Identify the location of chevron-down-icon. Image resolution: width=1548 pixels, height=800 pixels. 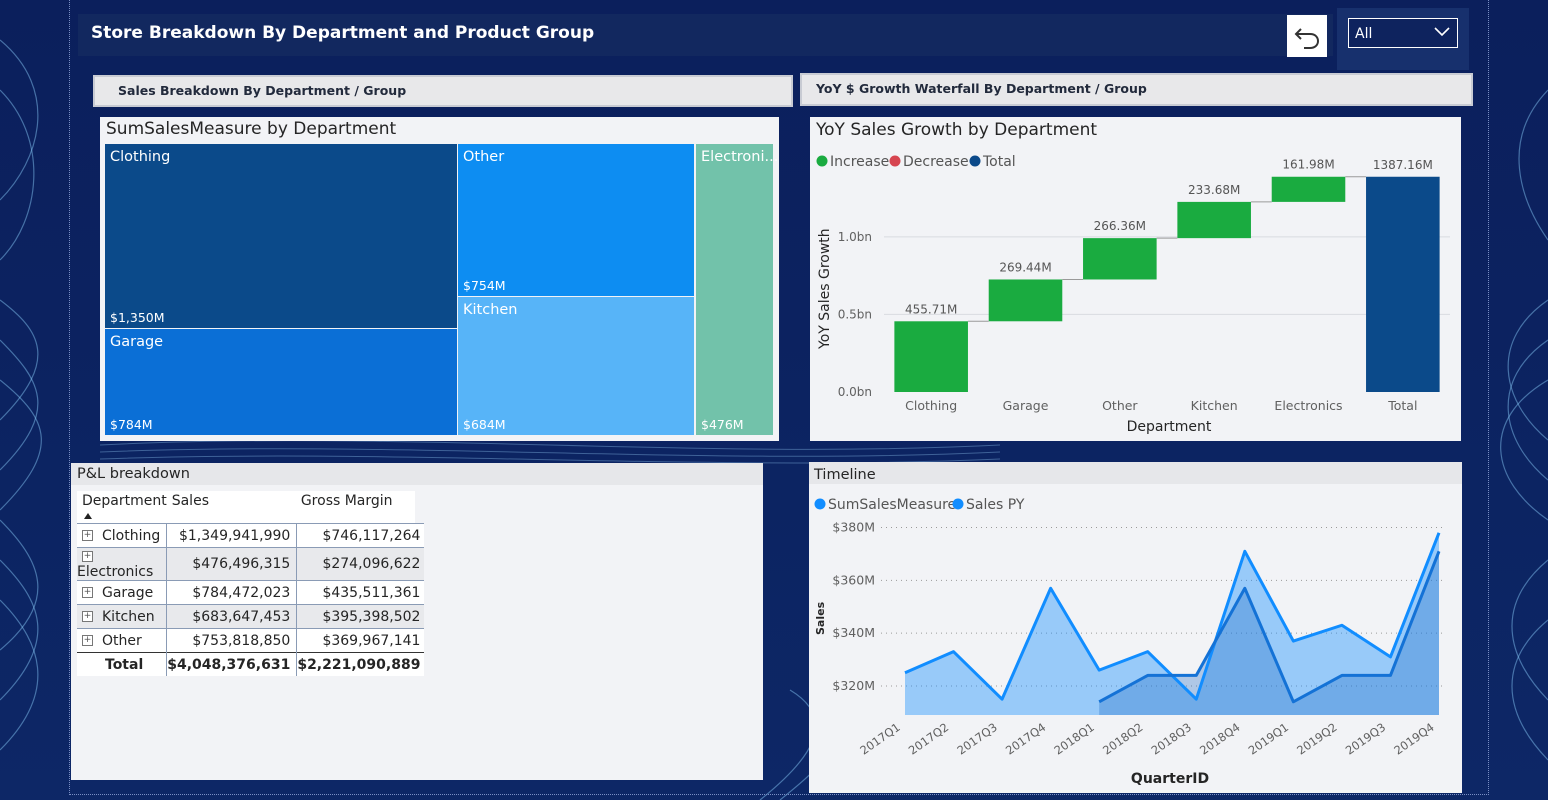
(1442, 32).